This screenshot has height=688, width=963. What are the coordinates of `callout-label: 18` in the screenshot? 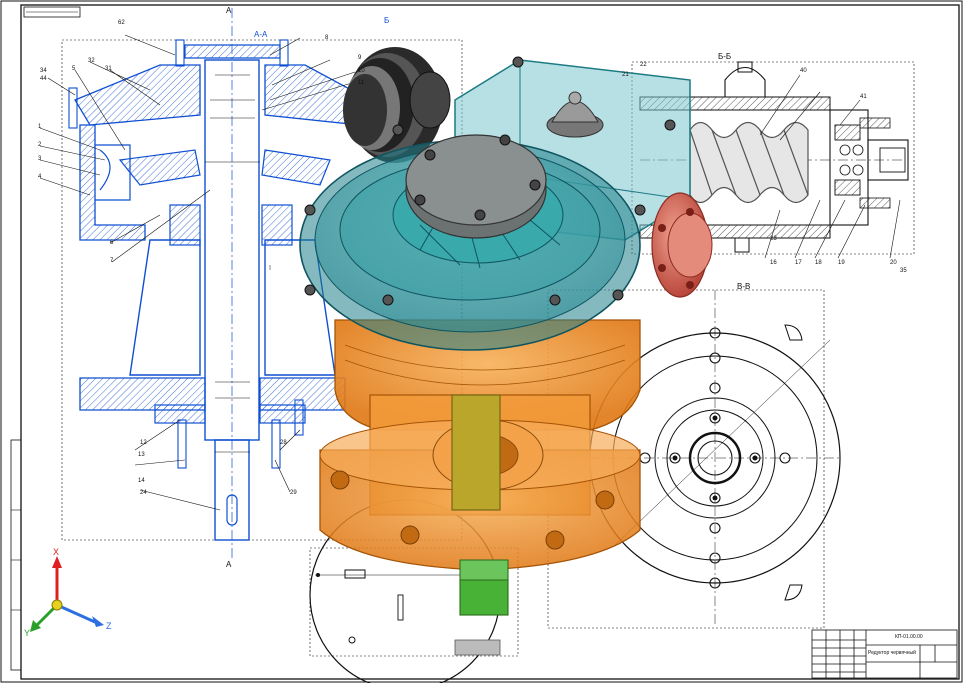 It's located at (818, 263).